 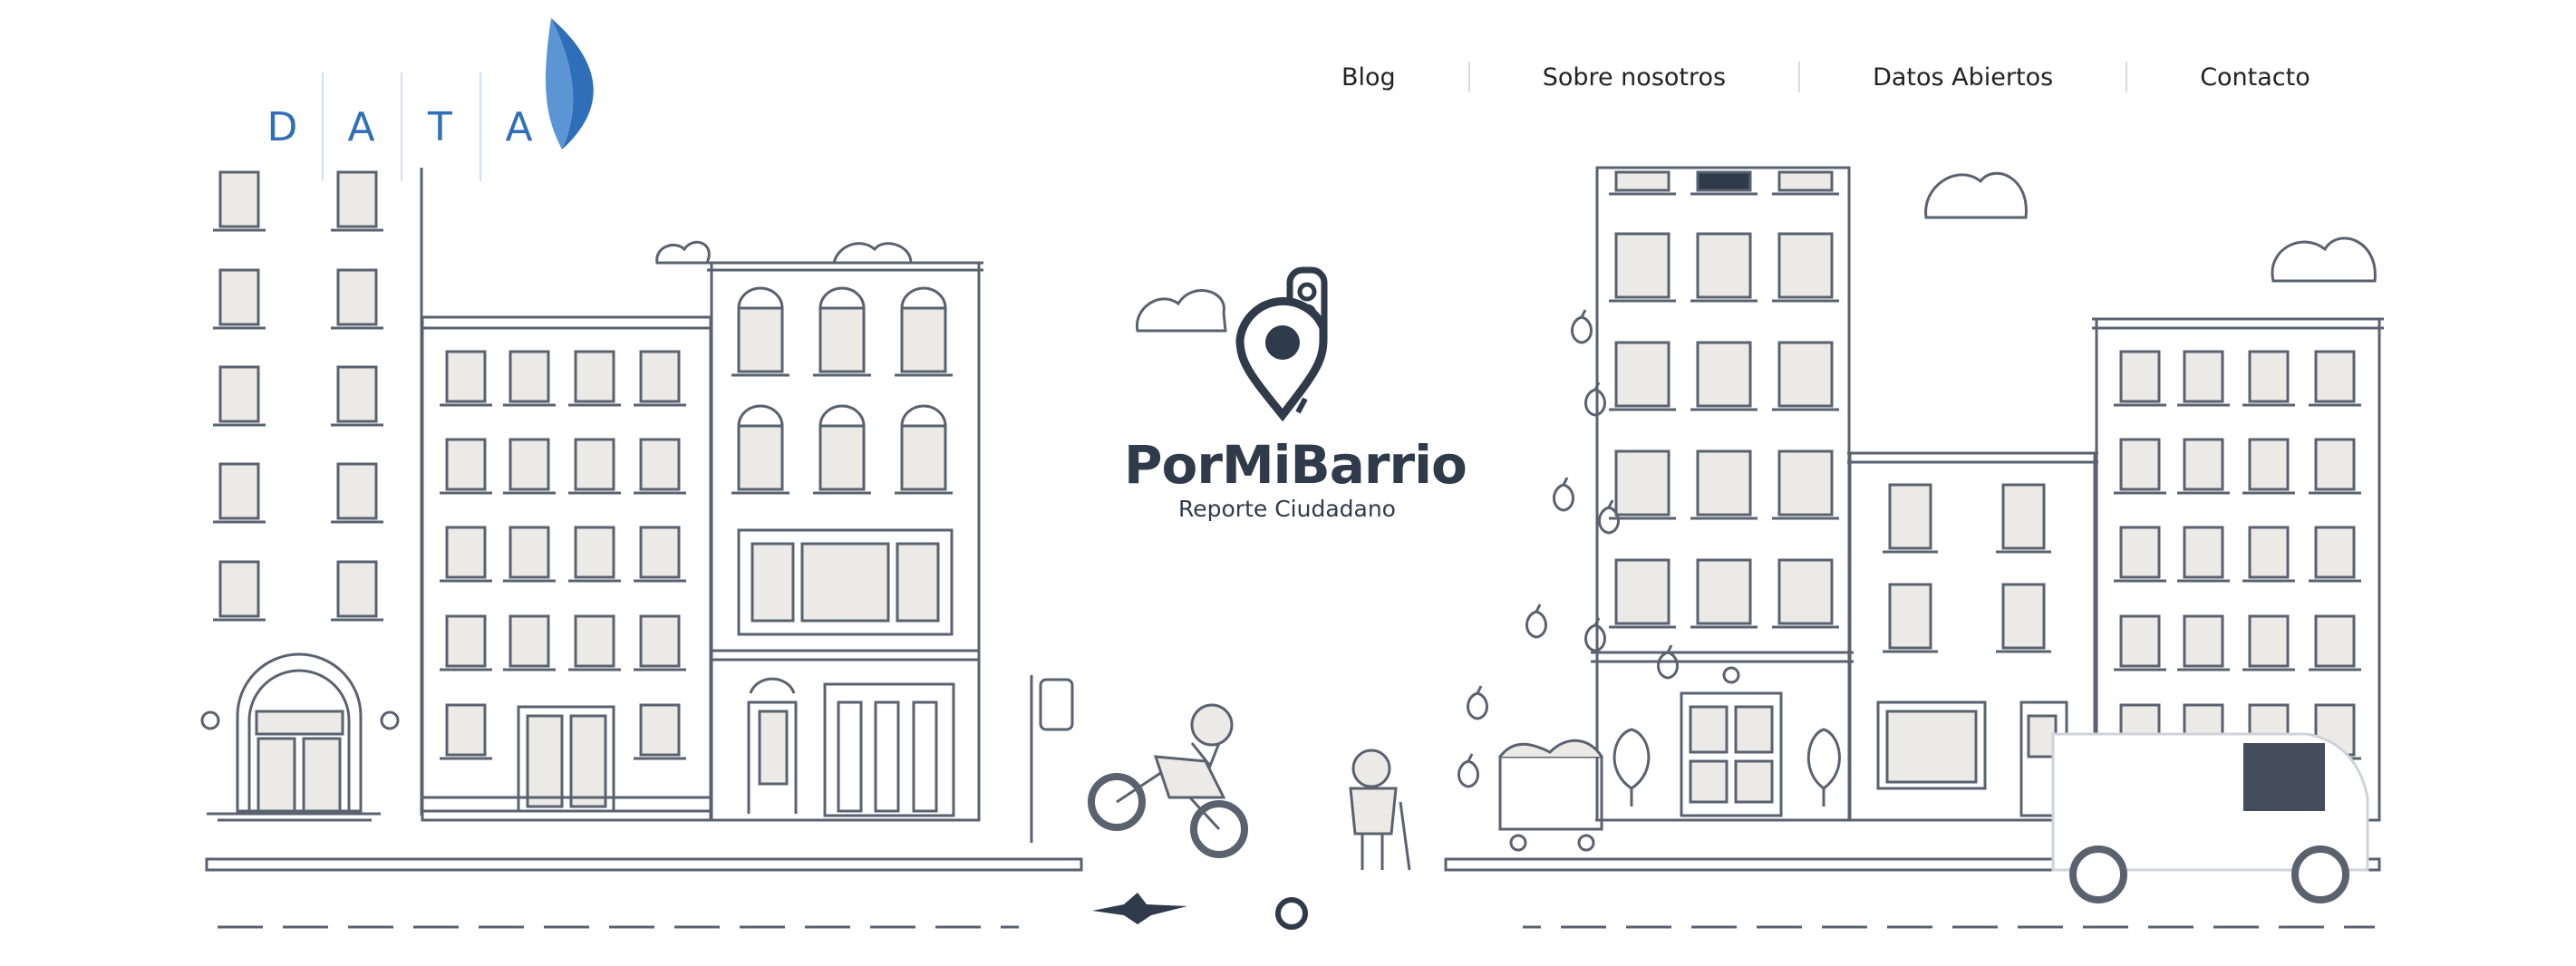 I want to click on brand-subtitle: Reporte Ciudadano, so click(x=1287, y=509).